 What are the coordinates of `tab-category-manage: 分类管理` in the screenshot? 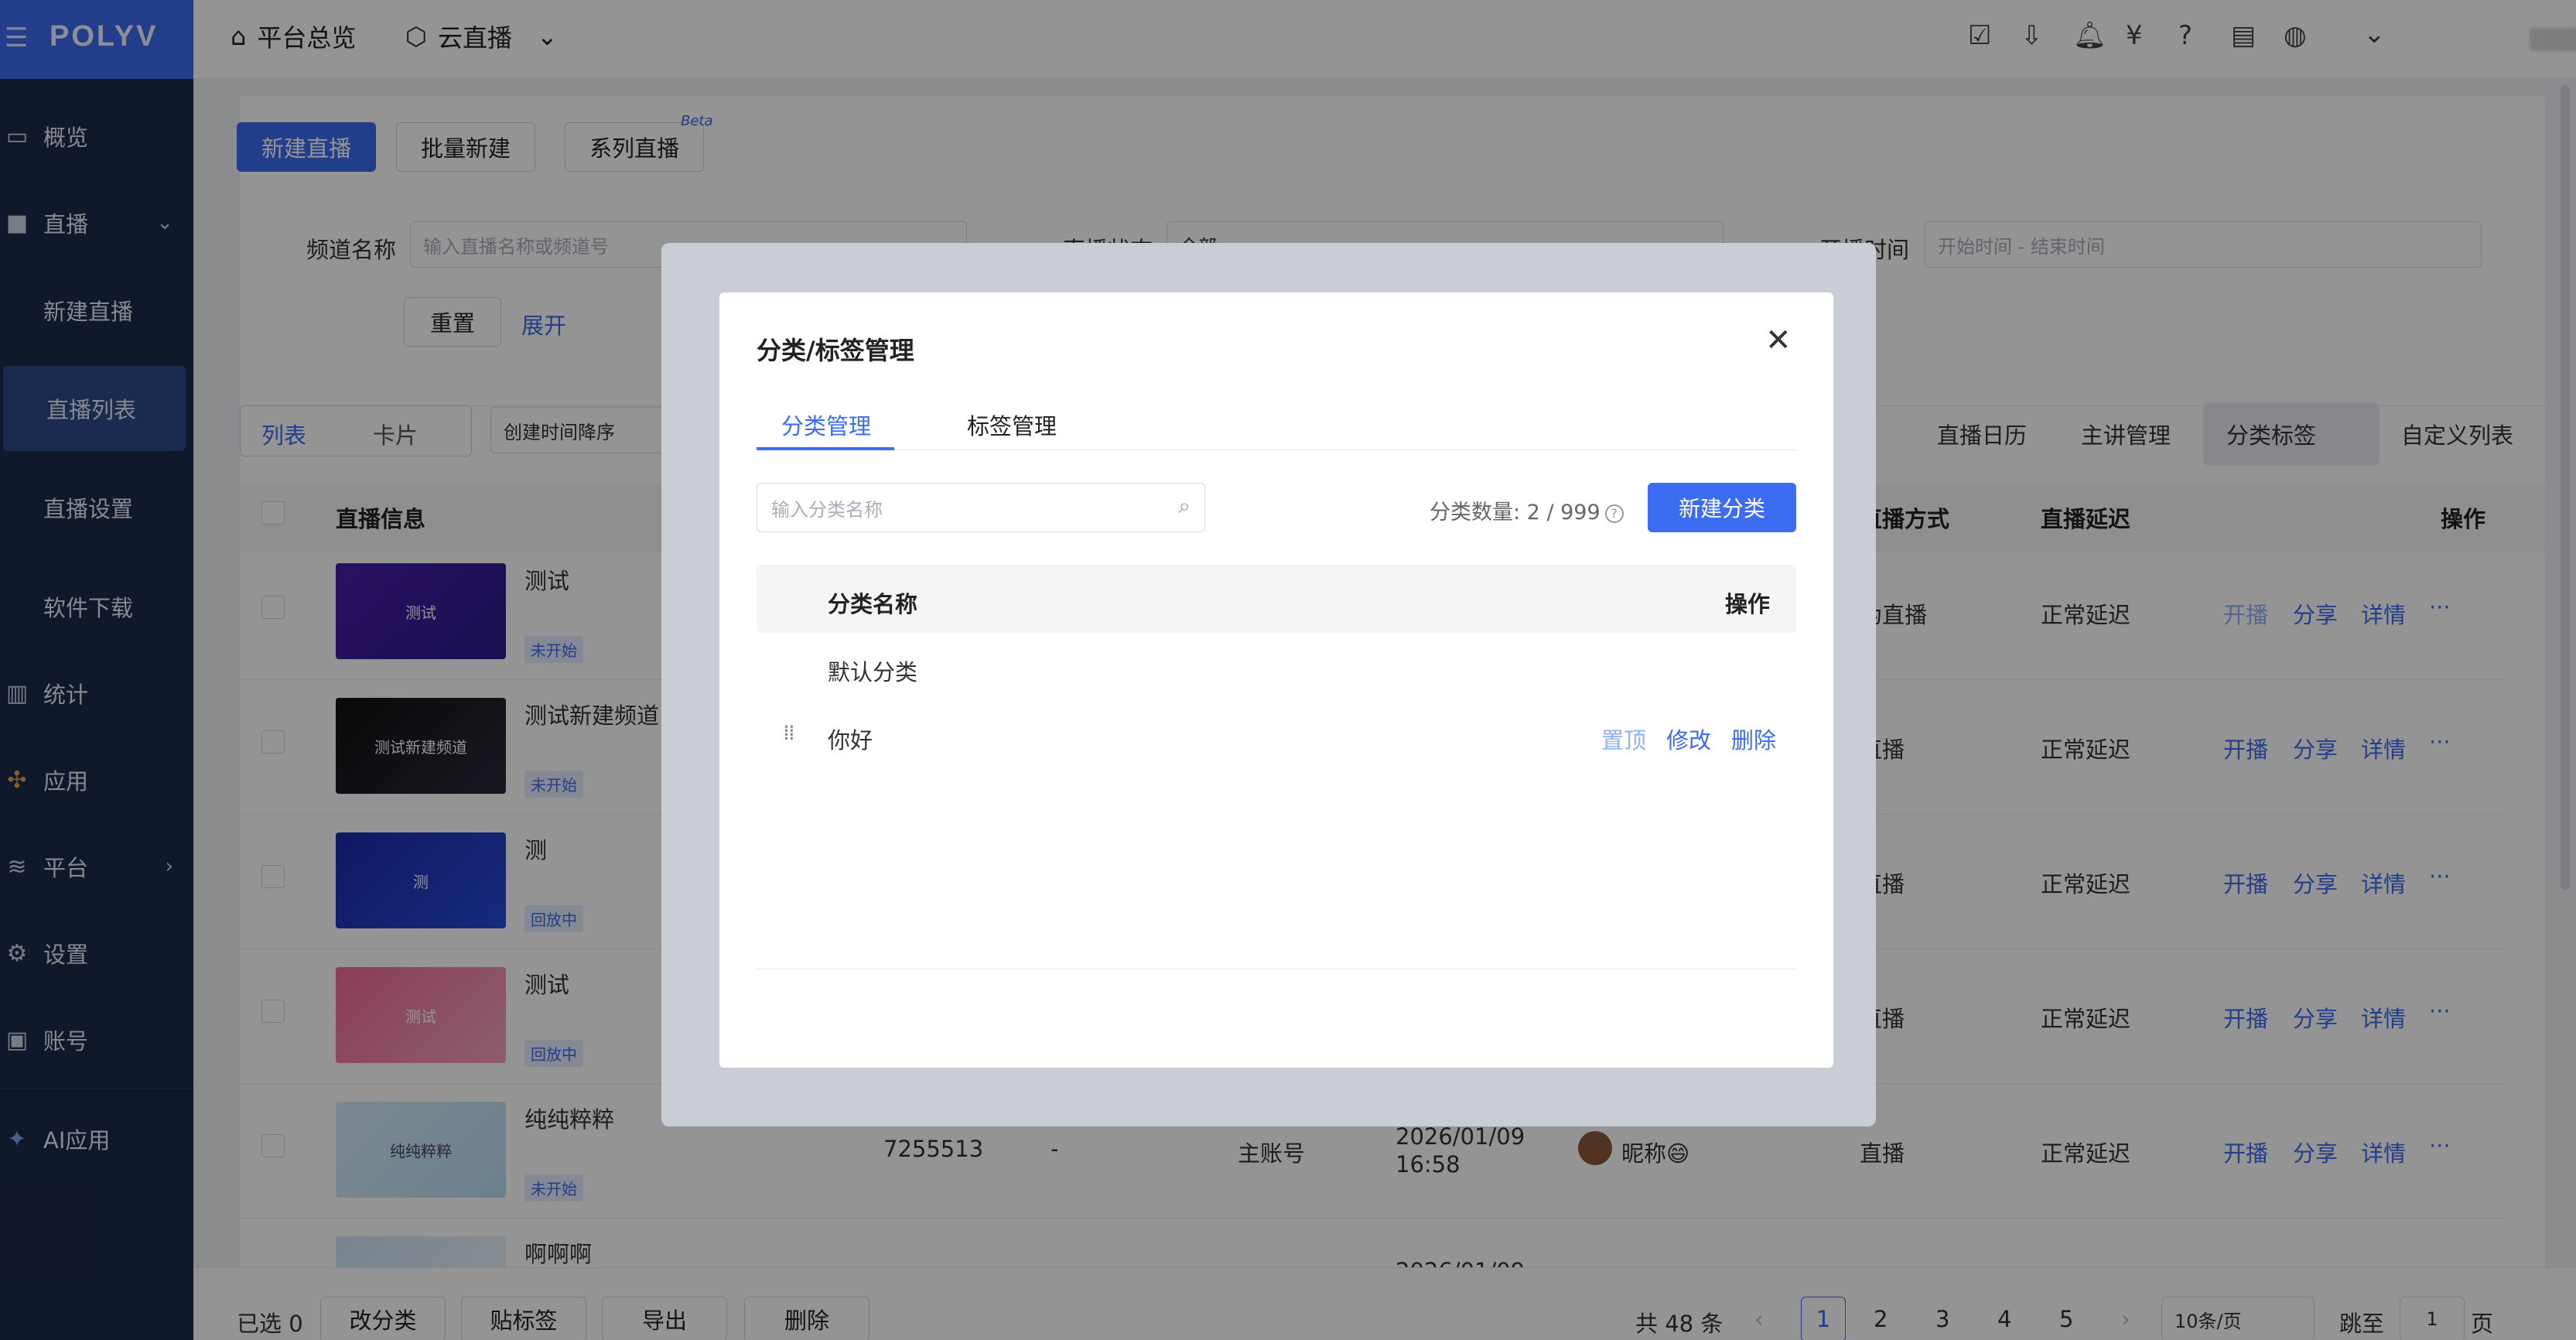 It's located at (826, 424).